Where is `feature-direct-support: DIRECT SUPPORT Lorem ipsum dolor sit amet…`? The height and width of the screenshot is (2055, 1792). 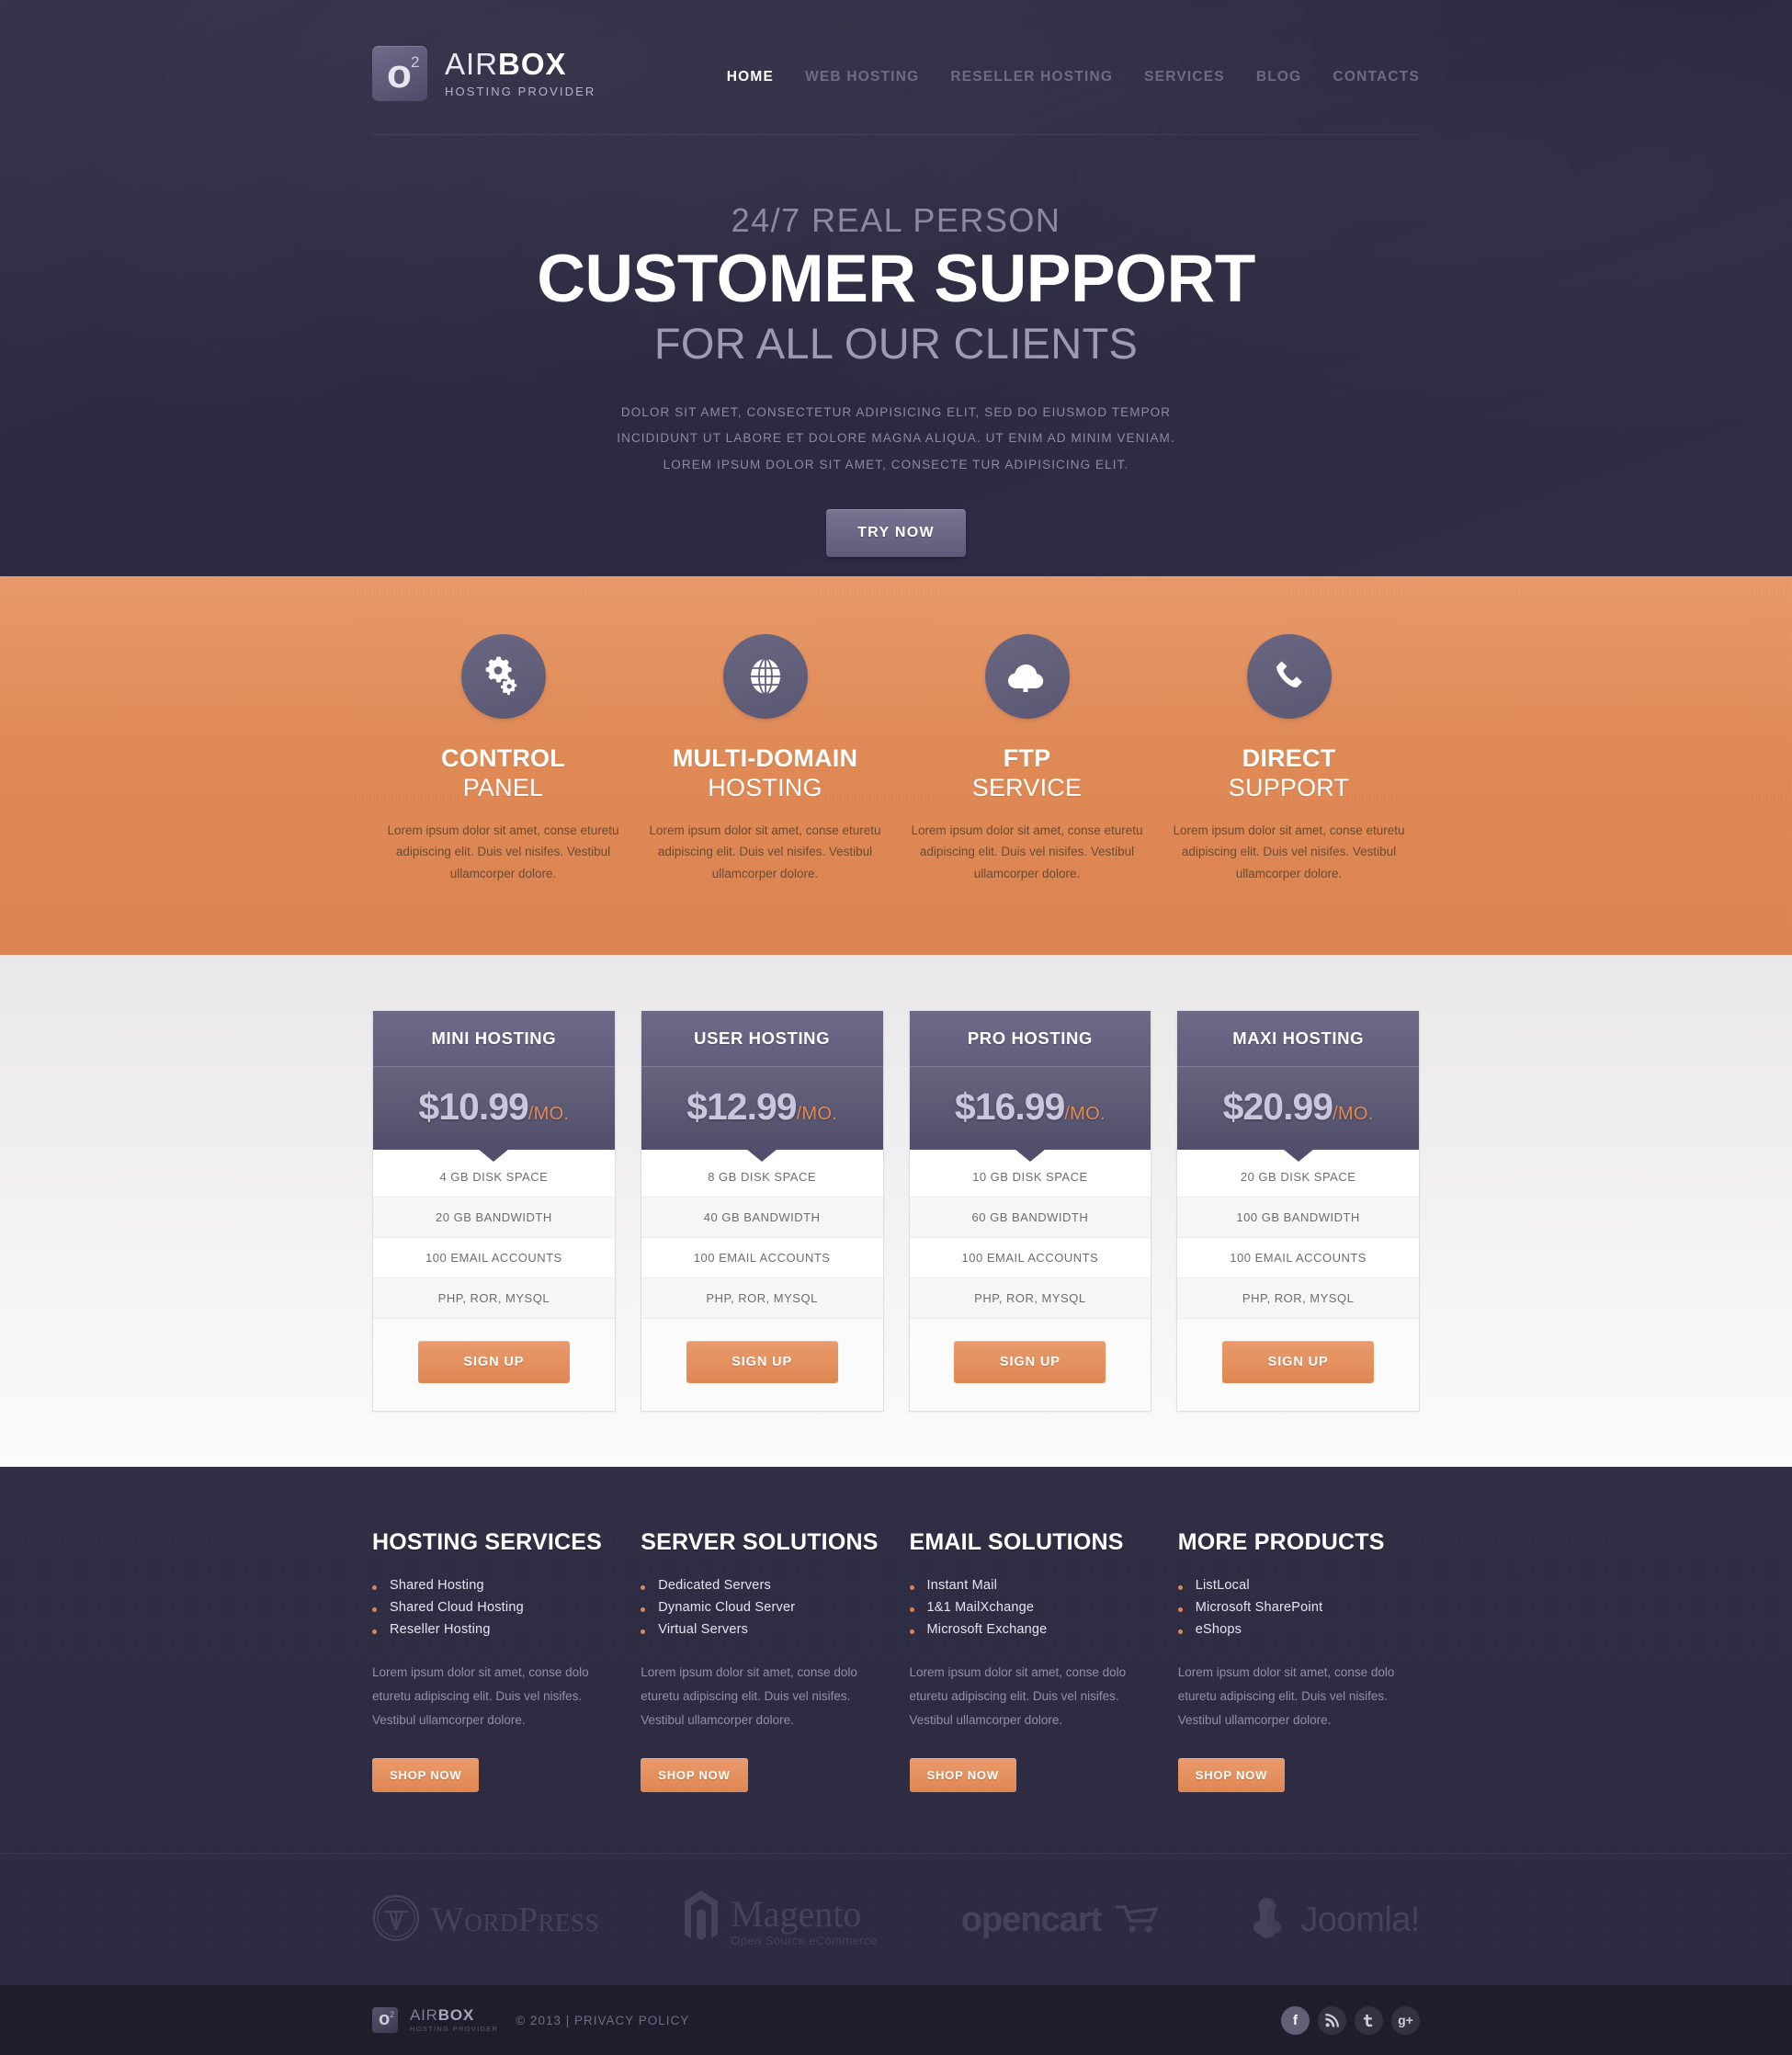 feature-direct-support: DIRECT SUPPORT Lorem ipsum dolor sit amet… is located at coordinates (1289, 760).